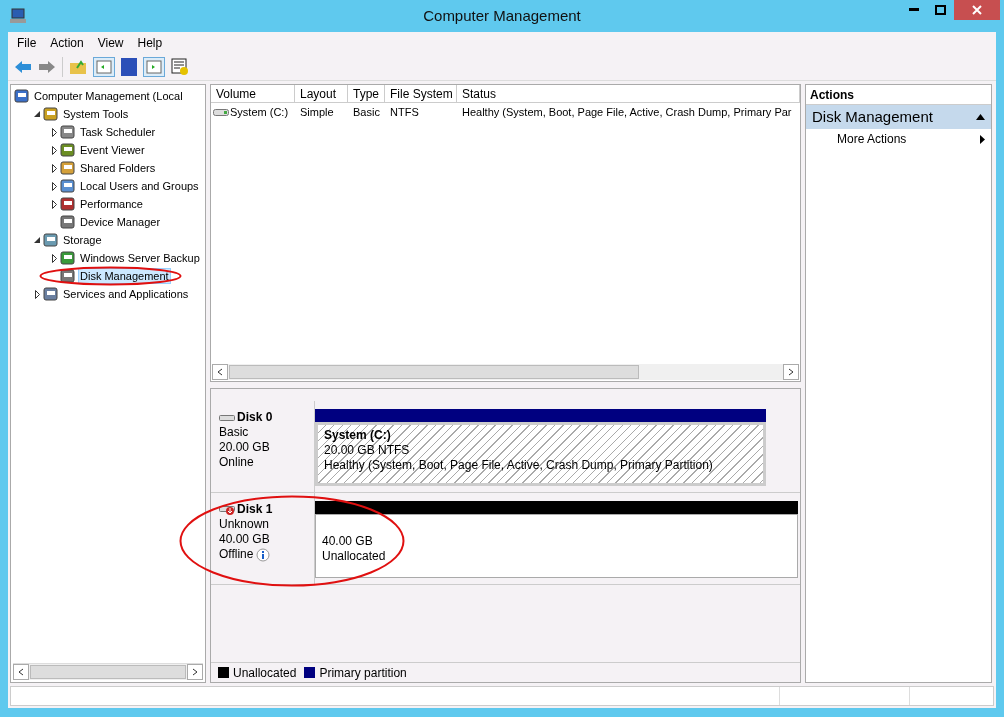 Image resolution: width=1004 pixels, height=717 pixels. I want to click on drive-icon, so click(221, 112).